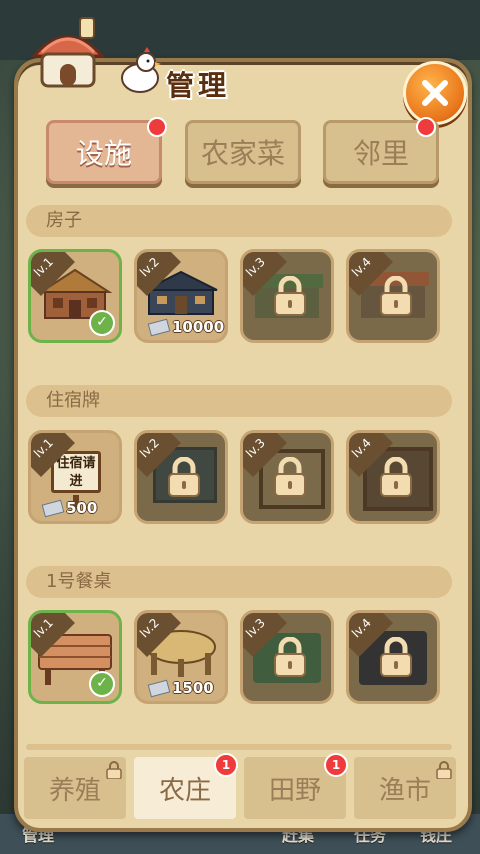 The image size is (480, 854). Describe the element at coordinates (181, 296) in the screenshot. I see `house-lv2-item: lv.2 10000` at that location.